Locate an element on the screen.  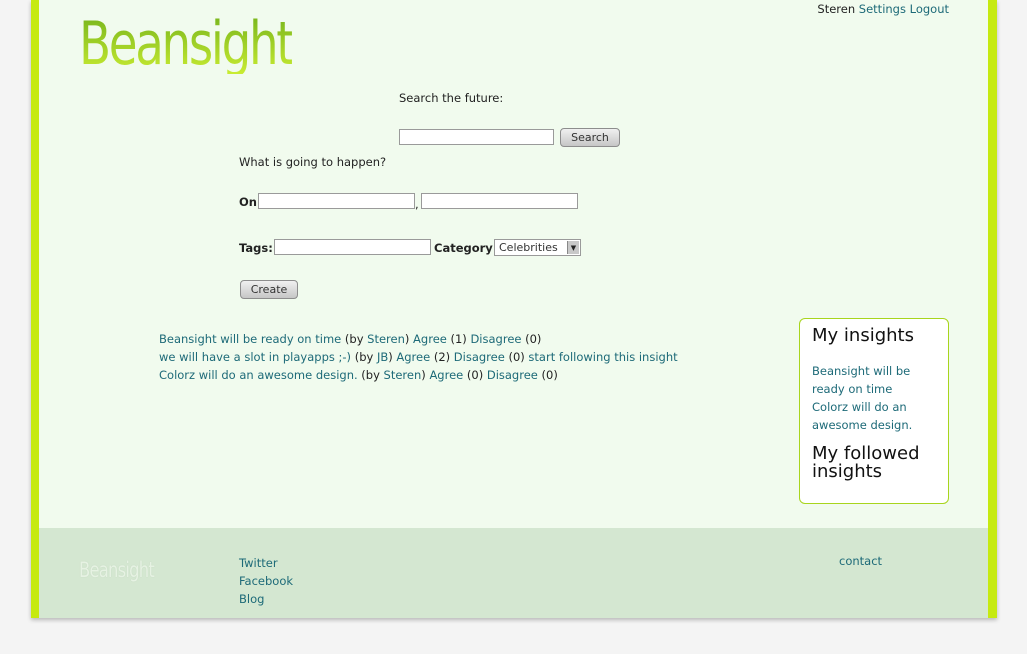
search-input is located at coordinates (476, 137).